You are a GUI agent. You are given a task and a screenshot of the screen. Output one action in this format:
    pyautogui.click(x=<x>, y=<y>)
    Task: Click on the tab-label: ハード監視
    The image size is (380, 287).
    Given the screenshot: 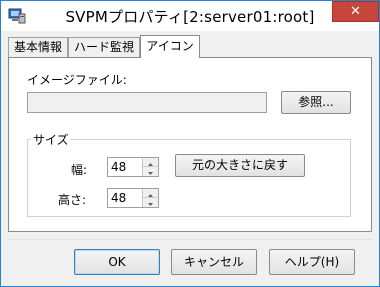 What is the action you would take?
    pyautogui.click(x=103, y=47)
    